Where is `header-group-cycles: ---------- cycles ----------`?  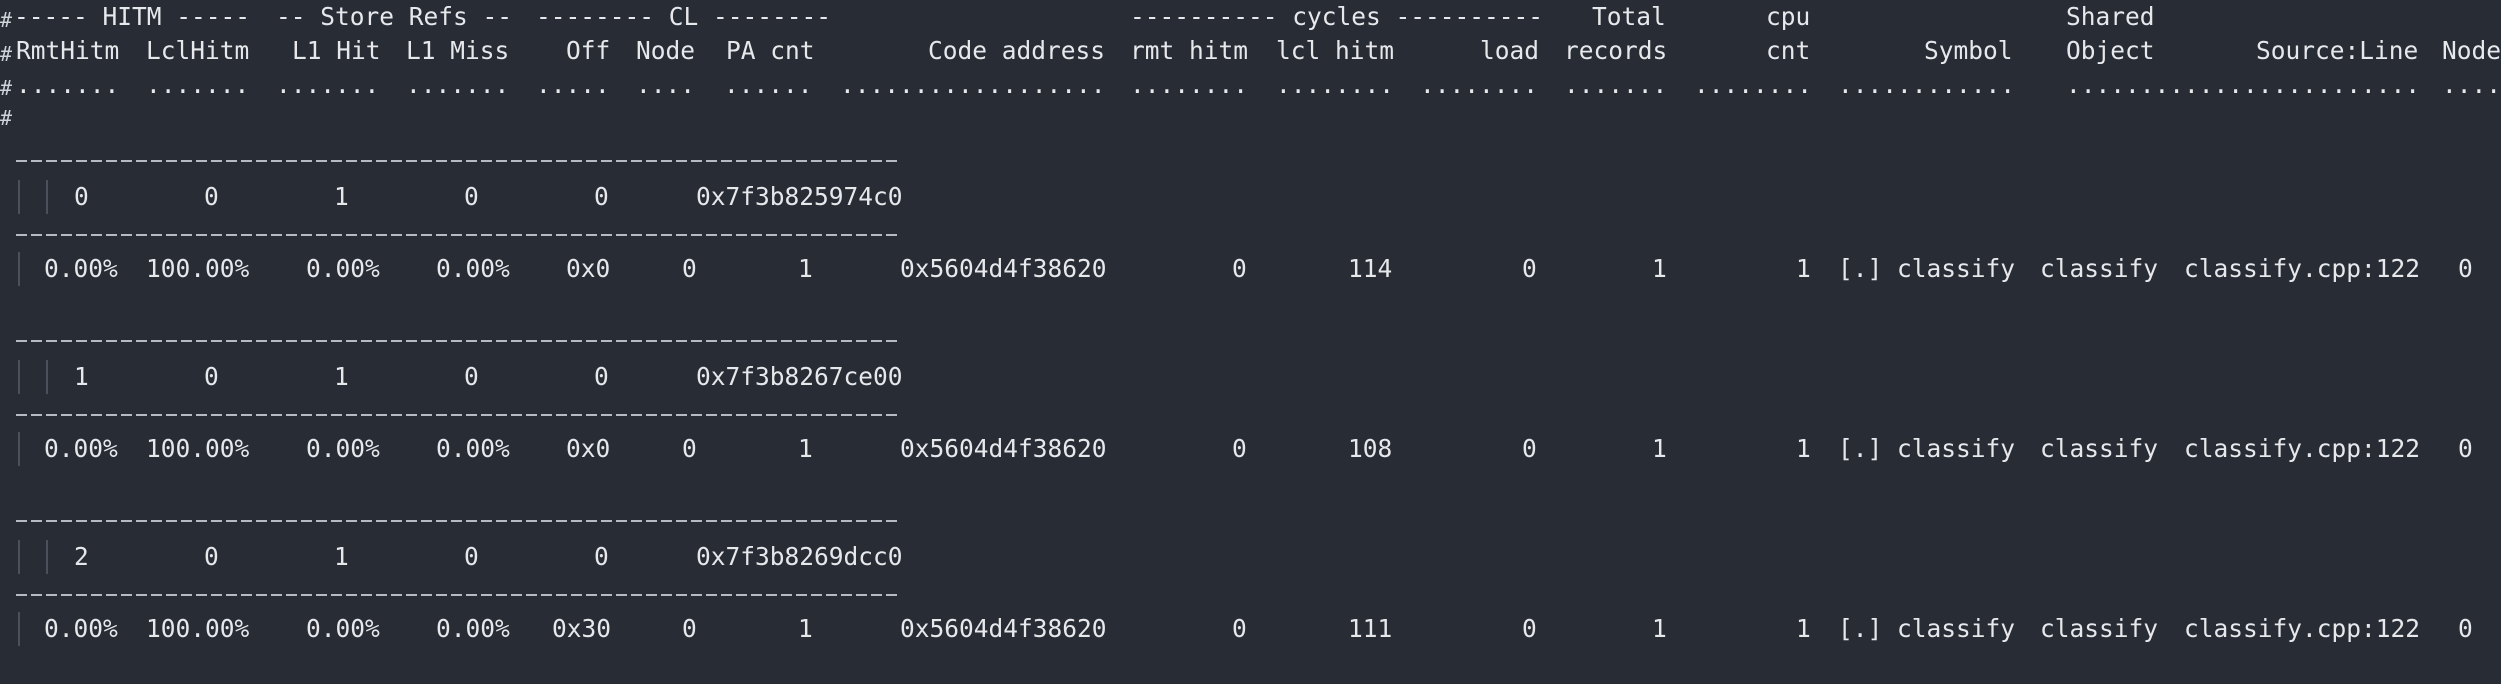
header-group-cycles: ---------- cycles ---------- is located at coordinates (1337, 16).